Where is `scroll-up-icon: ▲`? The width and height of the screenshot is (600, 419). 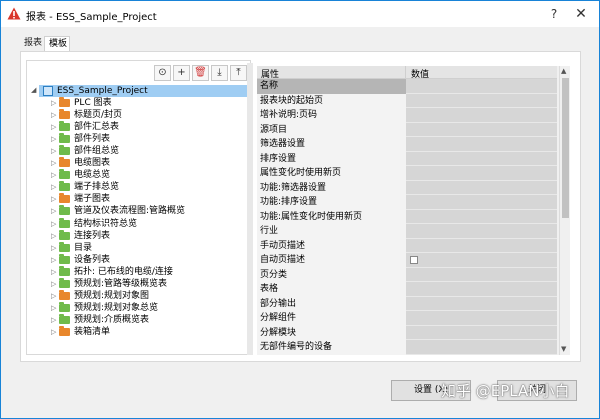
scroll-up-icon: ▲ is located at coordinates (563, 71).